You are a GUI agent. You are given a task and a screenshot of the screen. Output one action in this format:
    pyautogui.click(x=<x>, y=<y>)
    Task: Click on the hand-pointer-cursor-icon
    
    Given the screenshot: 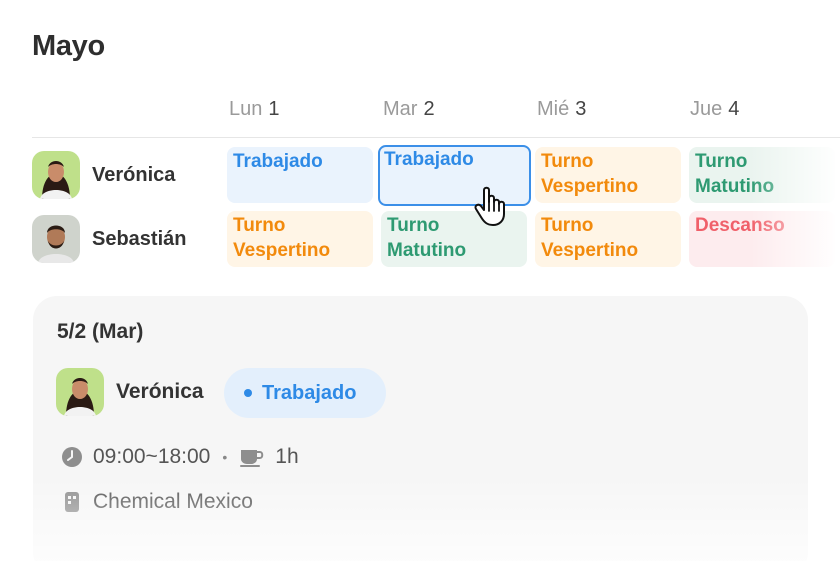 What is the action you would take?
    pyautogui.click(x=492, y=206)
    